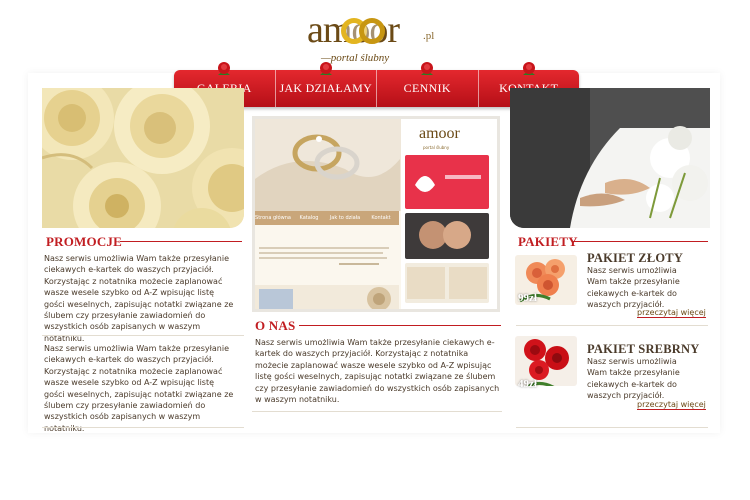 The width and height of the screenshot is (750, 500). I want to click on site-logo: amoor .pl —portal ślubny, so click(380, 38).